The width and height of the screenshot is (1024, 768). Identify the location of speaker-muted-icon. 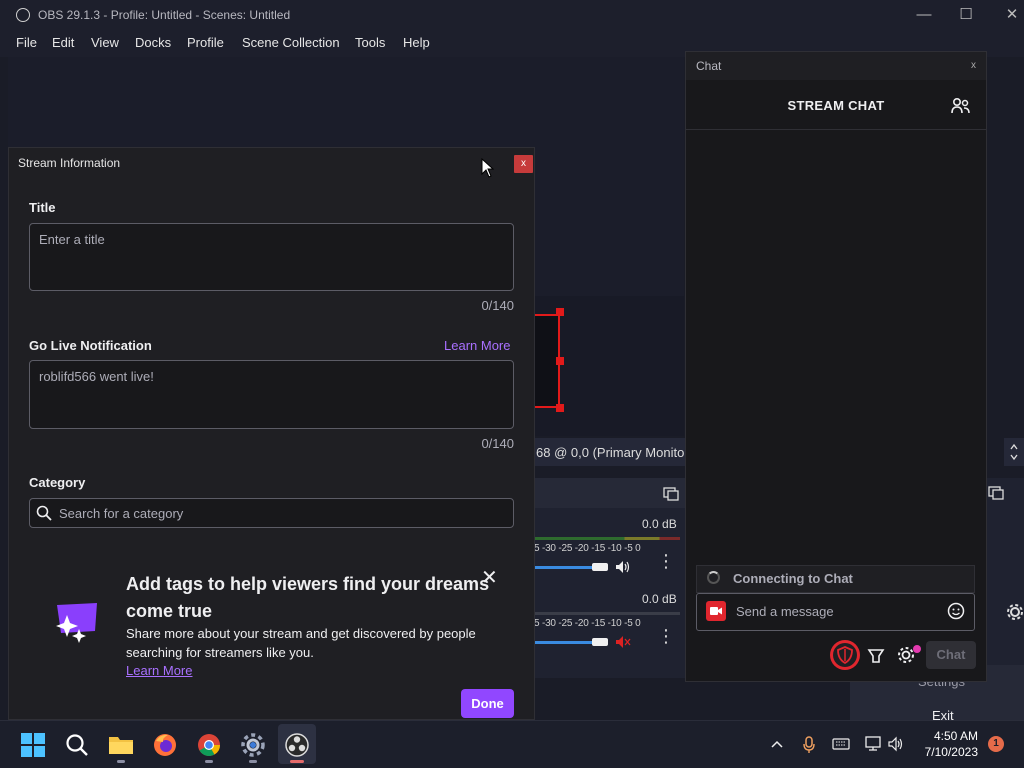
(623, 642).